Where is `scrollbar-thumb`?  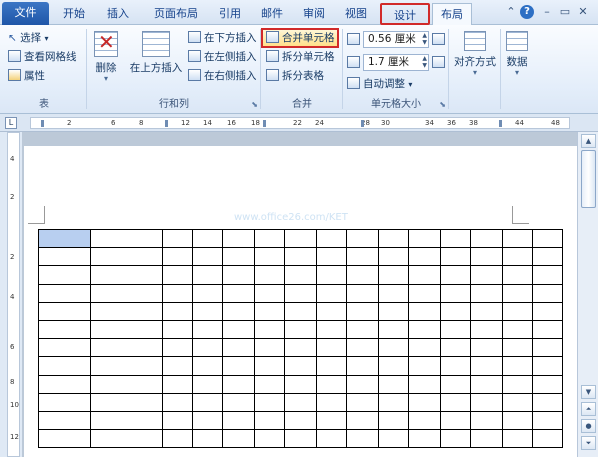 scrollbar-thumb is located at coordinates (588, 179).